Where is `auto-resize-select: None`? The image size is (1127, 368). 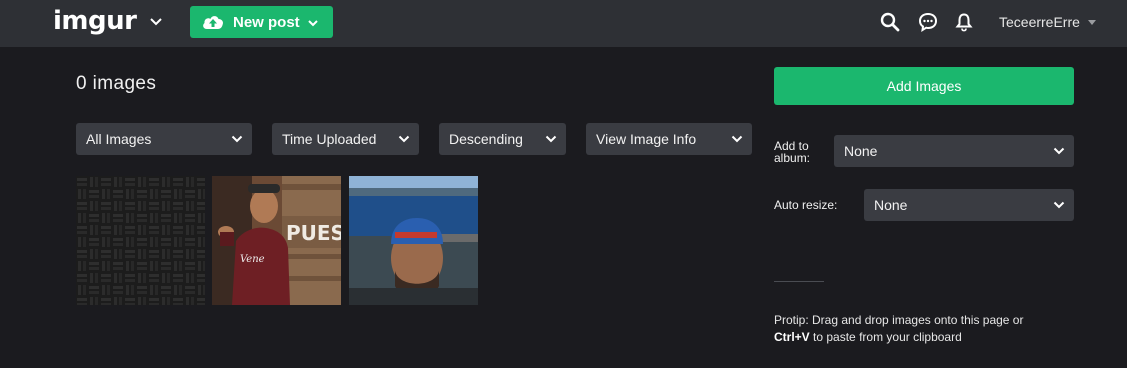
auto-resize-select: None is located at coordinates (969, 205).